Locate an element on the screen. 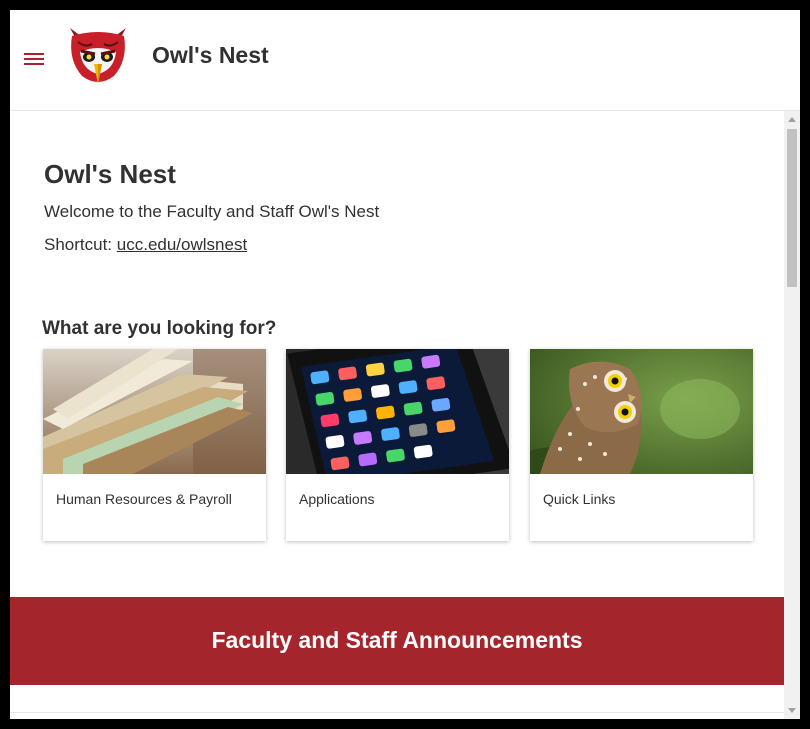  card-label: Human Resources & Payroll is located at coordinates (144, 499).